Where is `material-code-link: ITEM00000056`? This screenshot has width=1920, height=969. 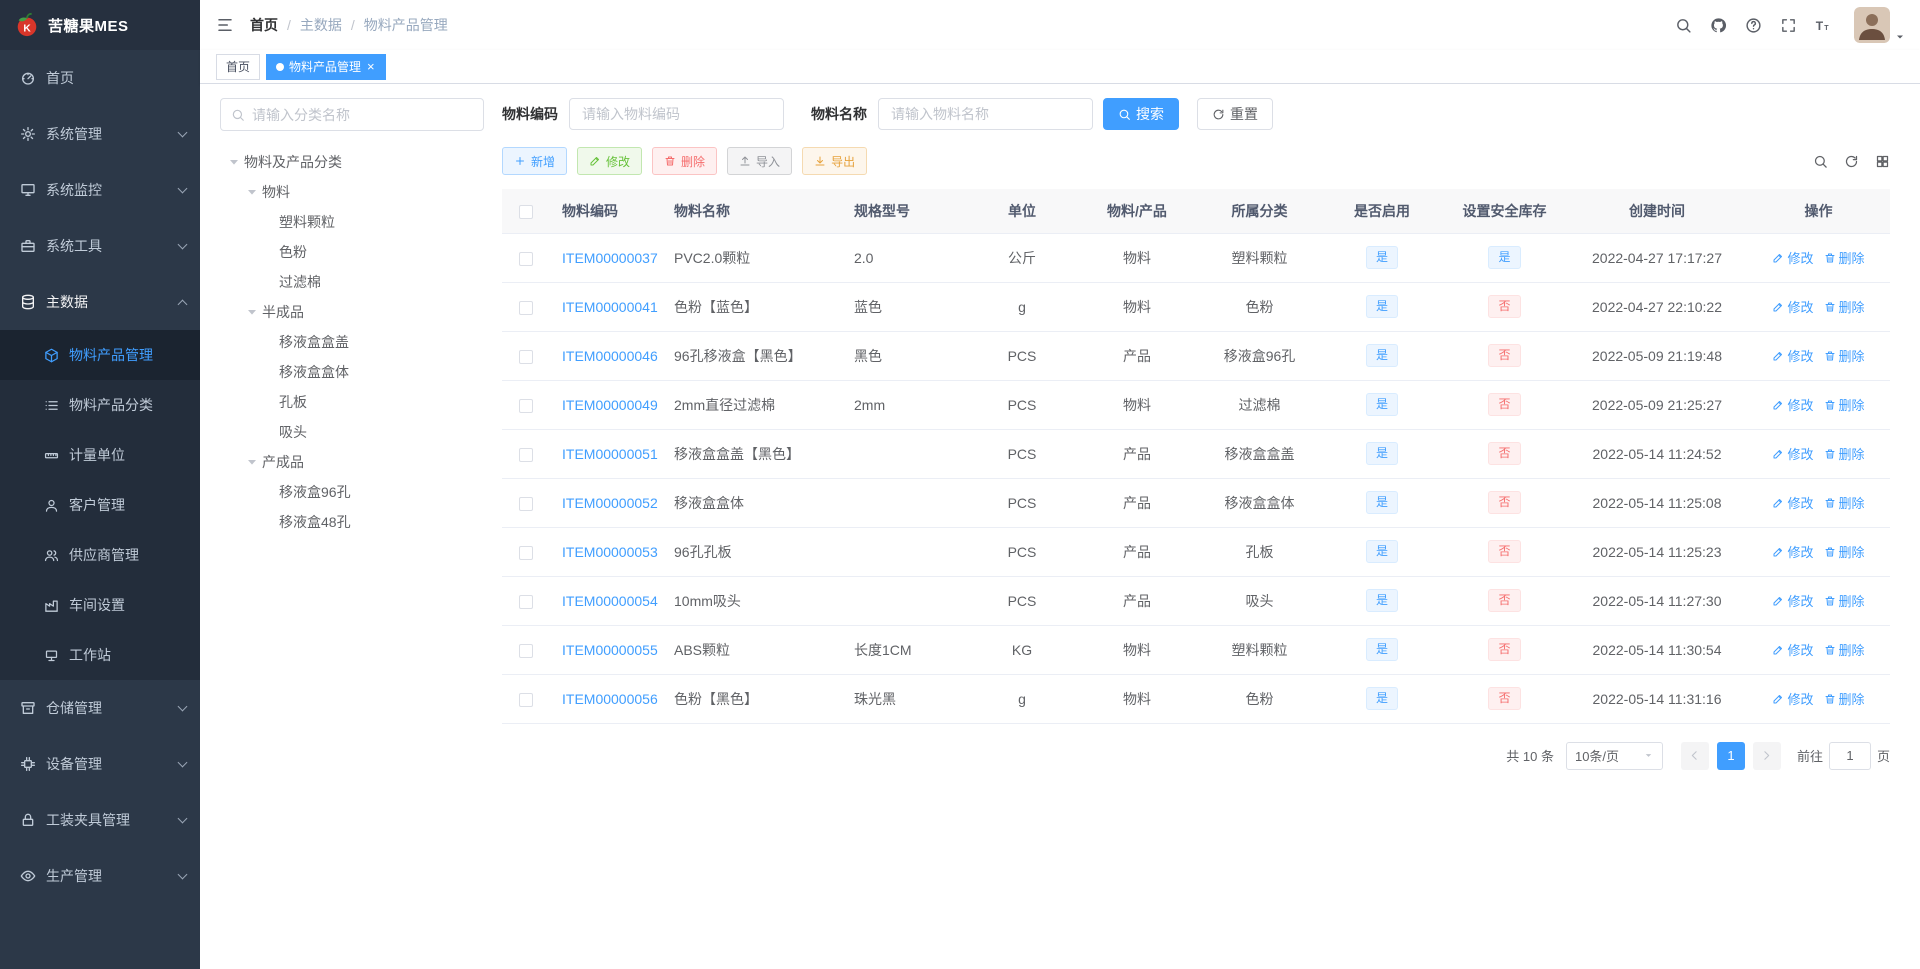
material-code-link: ITEM00000056 is located at coordinates (610, 699).